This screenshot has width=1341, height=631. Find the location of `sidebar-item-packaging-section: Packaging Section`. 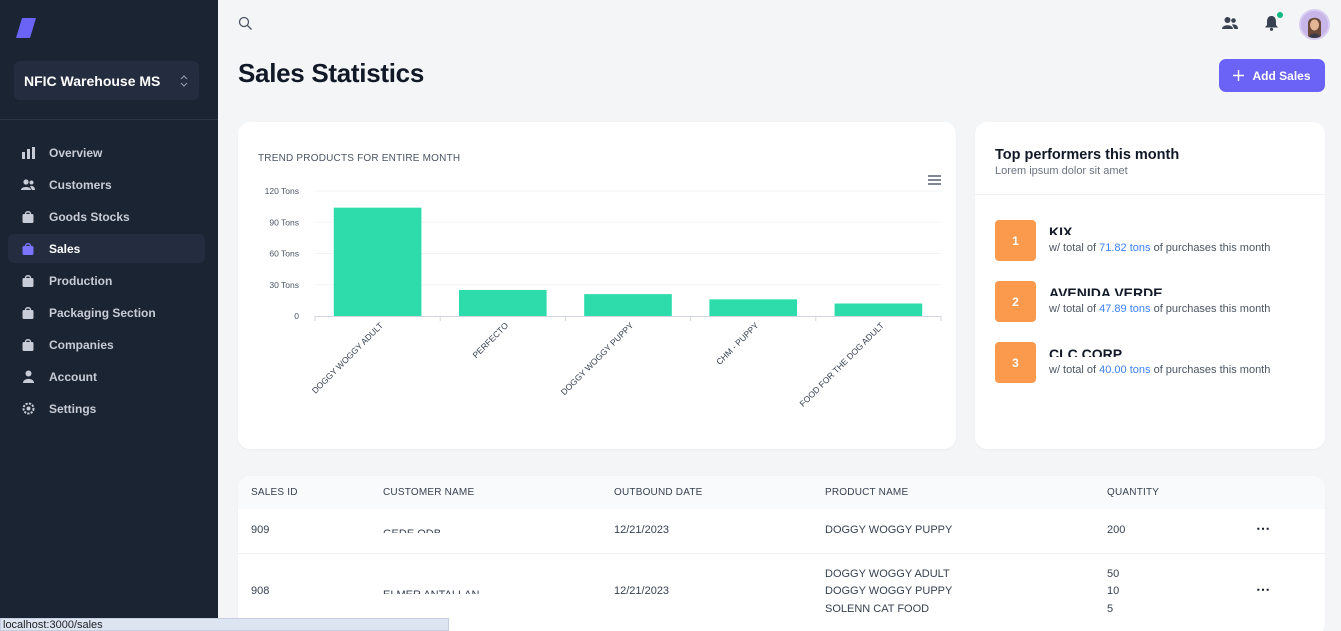

sidebar-item-packaging-section: Packaging Section is located at coordinates (106, 312).